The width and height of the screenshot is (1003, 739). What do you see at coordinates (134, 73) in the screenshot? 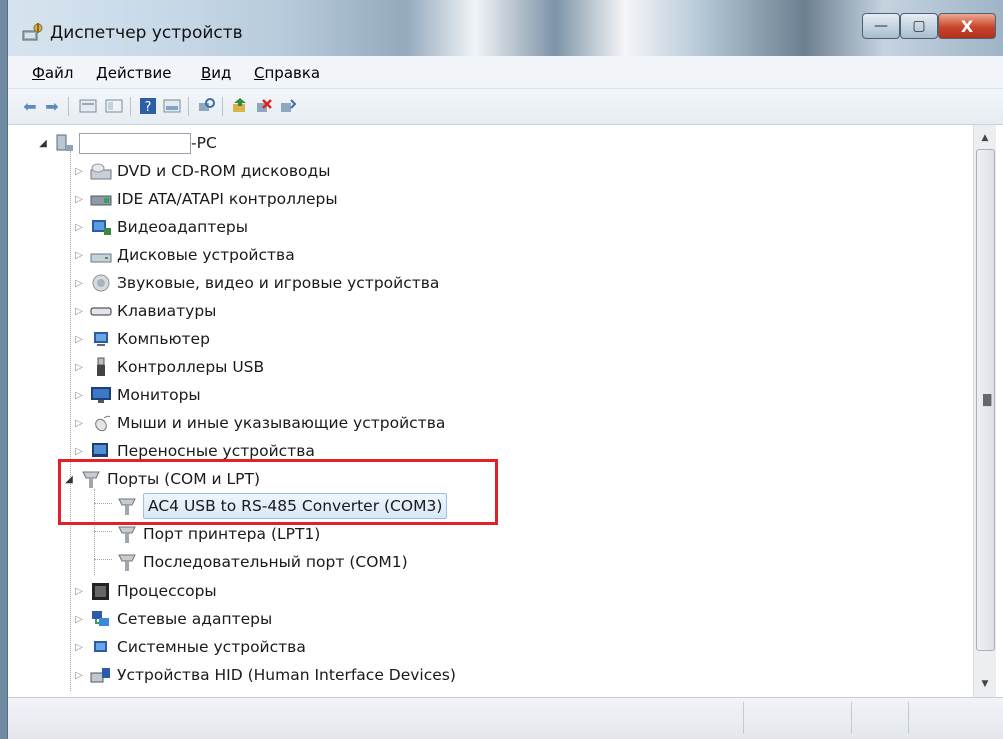
I see `menu-action: Действие` at bounding box center [134, 73].